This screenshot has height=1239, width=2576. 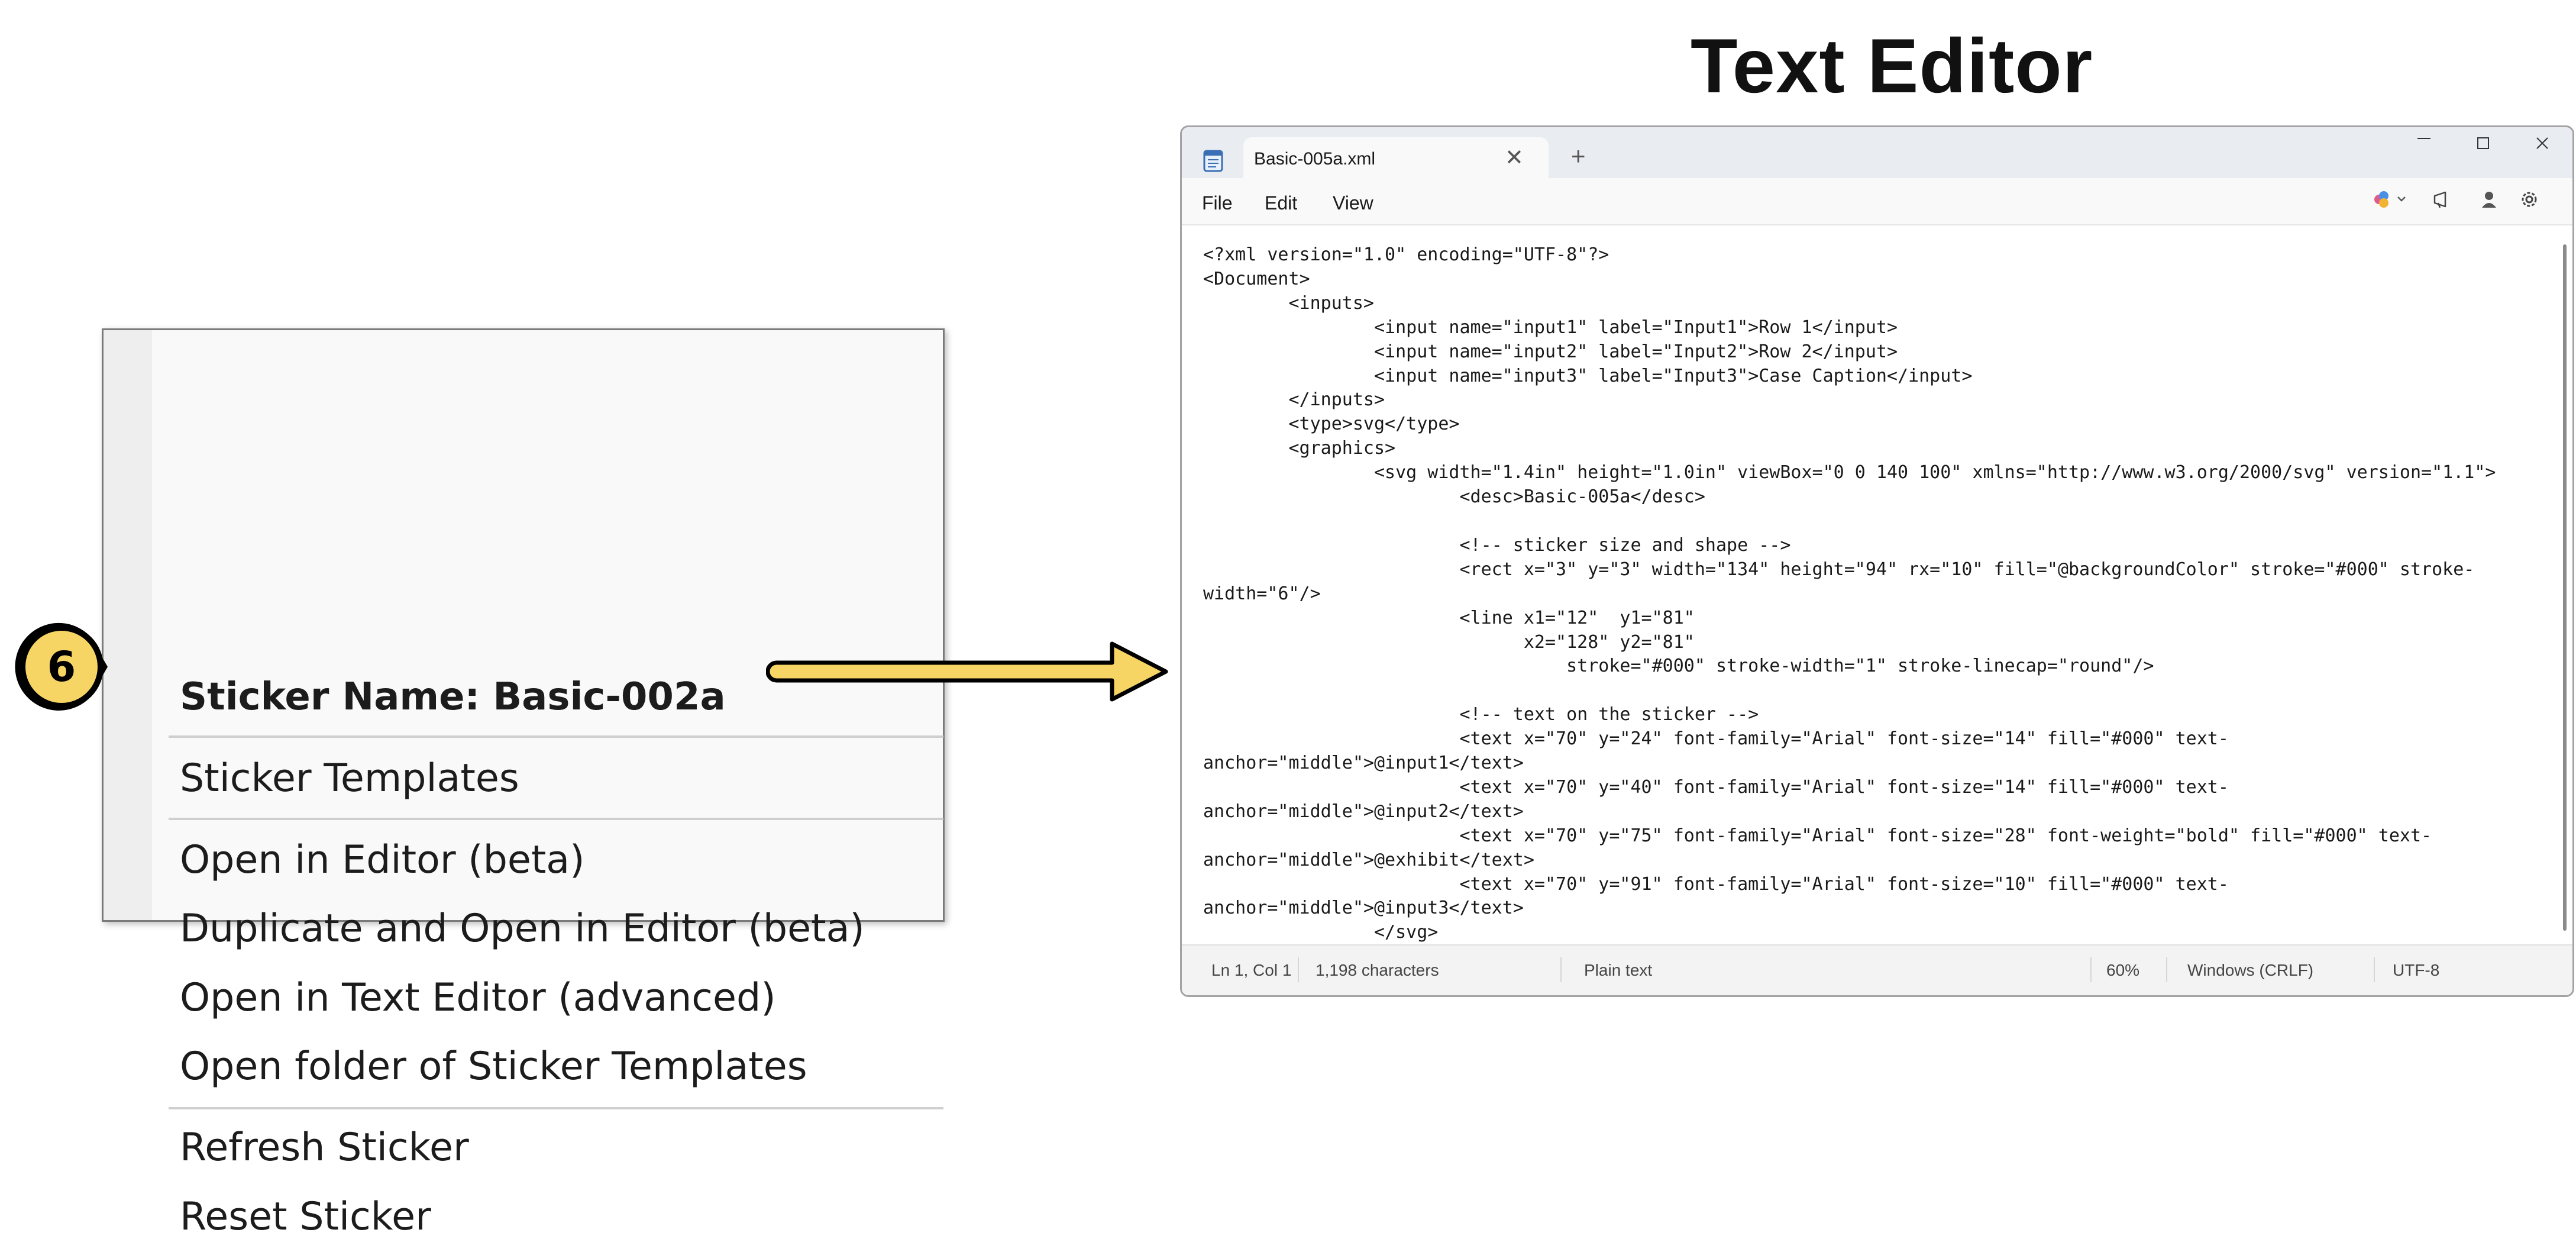 I want to click on menu-item-duplicate-and-open: Duplicate and Open in Editor (beta), so click(x=522, y=929).